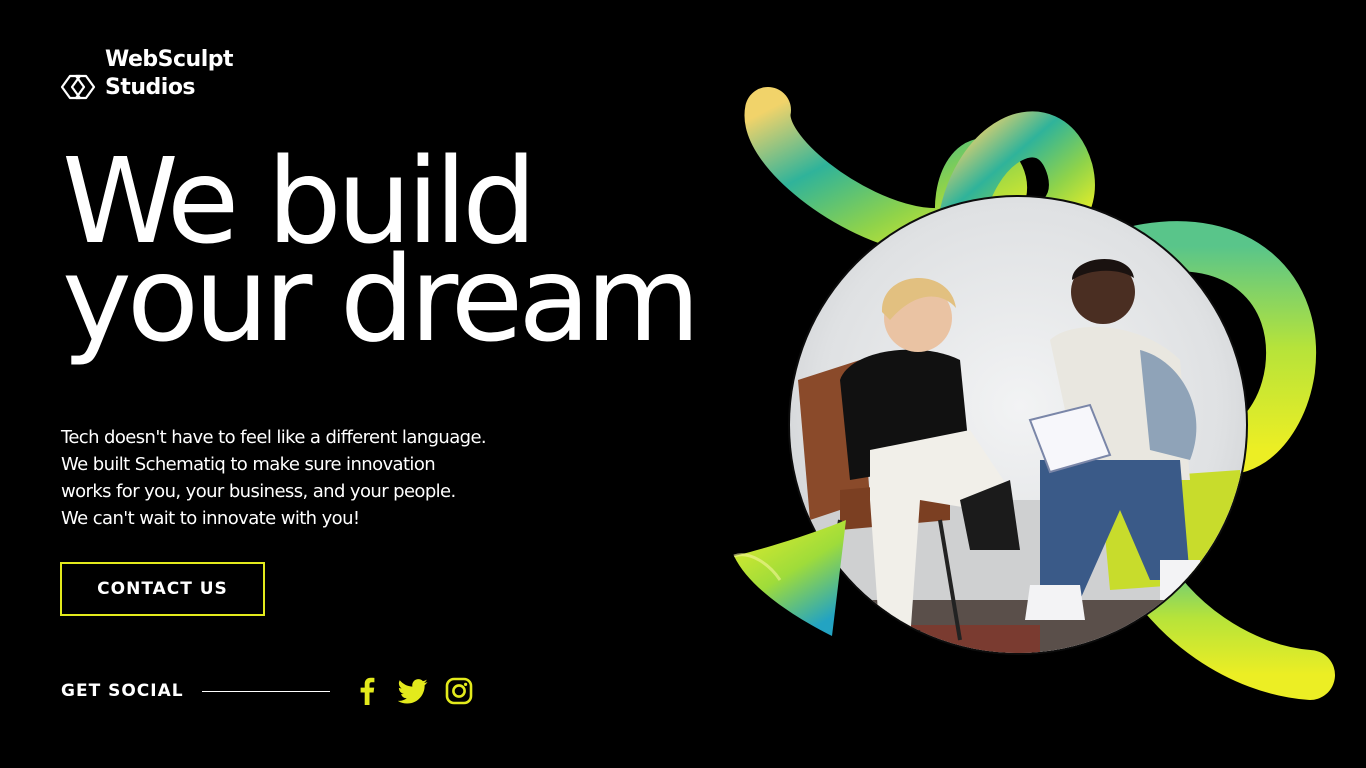 This screenshot has width=1366, height=768. I want to click on brand-name-line1: WebSculpt, so click(169, 59).